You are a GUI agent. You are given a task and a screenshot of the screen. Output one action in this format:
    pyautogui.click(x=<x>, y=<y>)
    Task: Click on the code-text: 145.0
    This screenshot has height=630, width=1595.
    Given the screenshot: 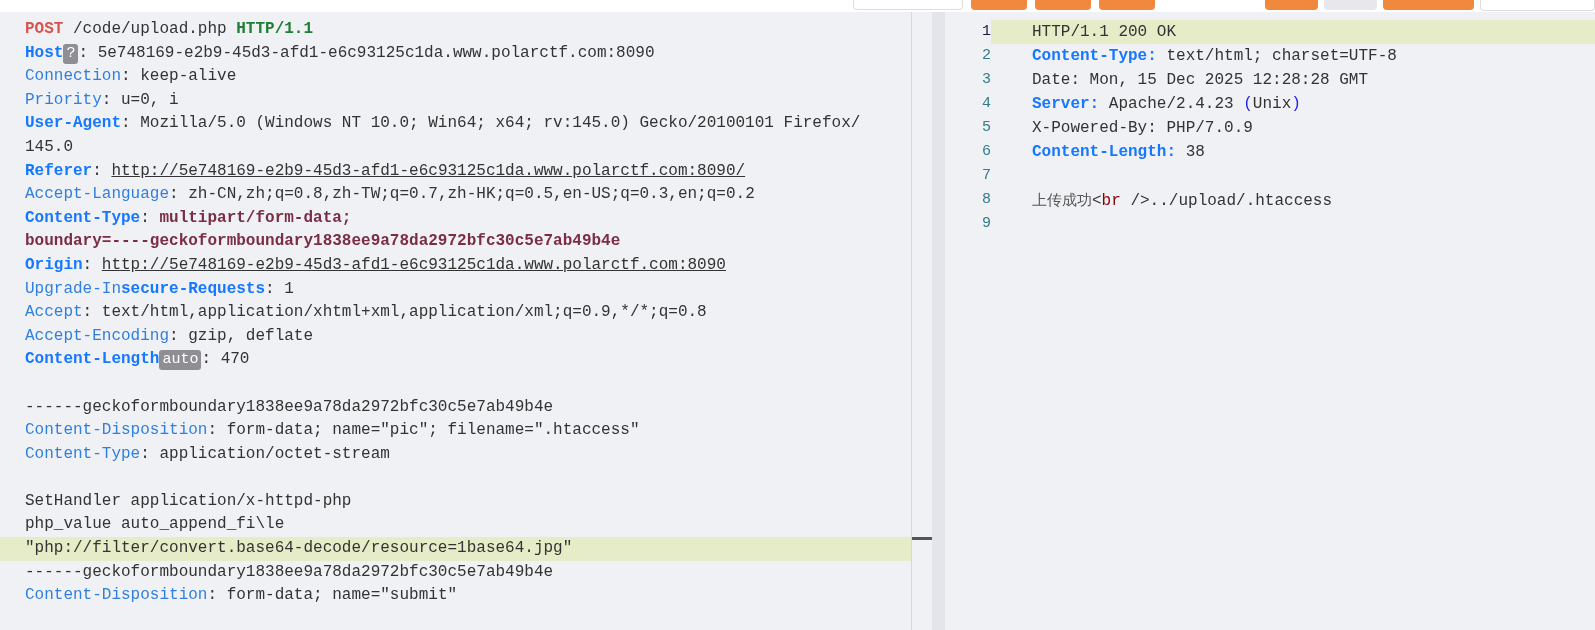 What is the action you would take?
    pyautogui.click(x=49, y=146)
    